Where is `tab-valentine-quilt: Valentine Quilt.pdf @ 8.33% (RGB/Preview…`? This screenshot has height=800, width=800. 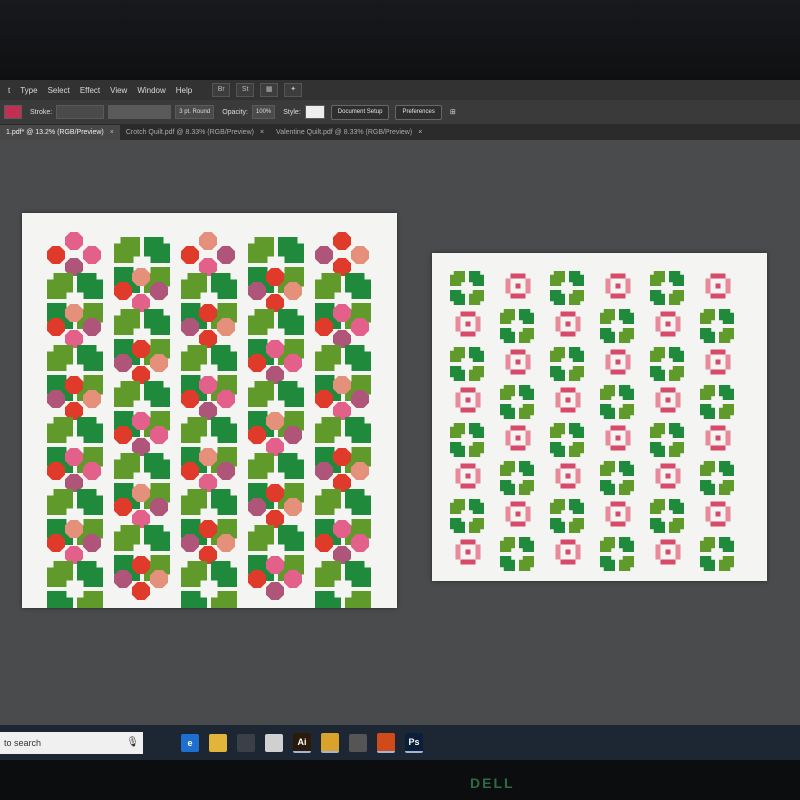
tab-valentine-quilt: Valentine Quilt.pdf @ 8.33% (RGB/Preview… is located at coordinates (349, 132).